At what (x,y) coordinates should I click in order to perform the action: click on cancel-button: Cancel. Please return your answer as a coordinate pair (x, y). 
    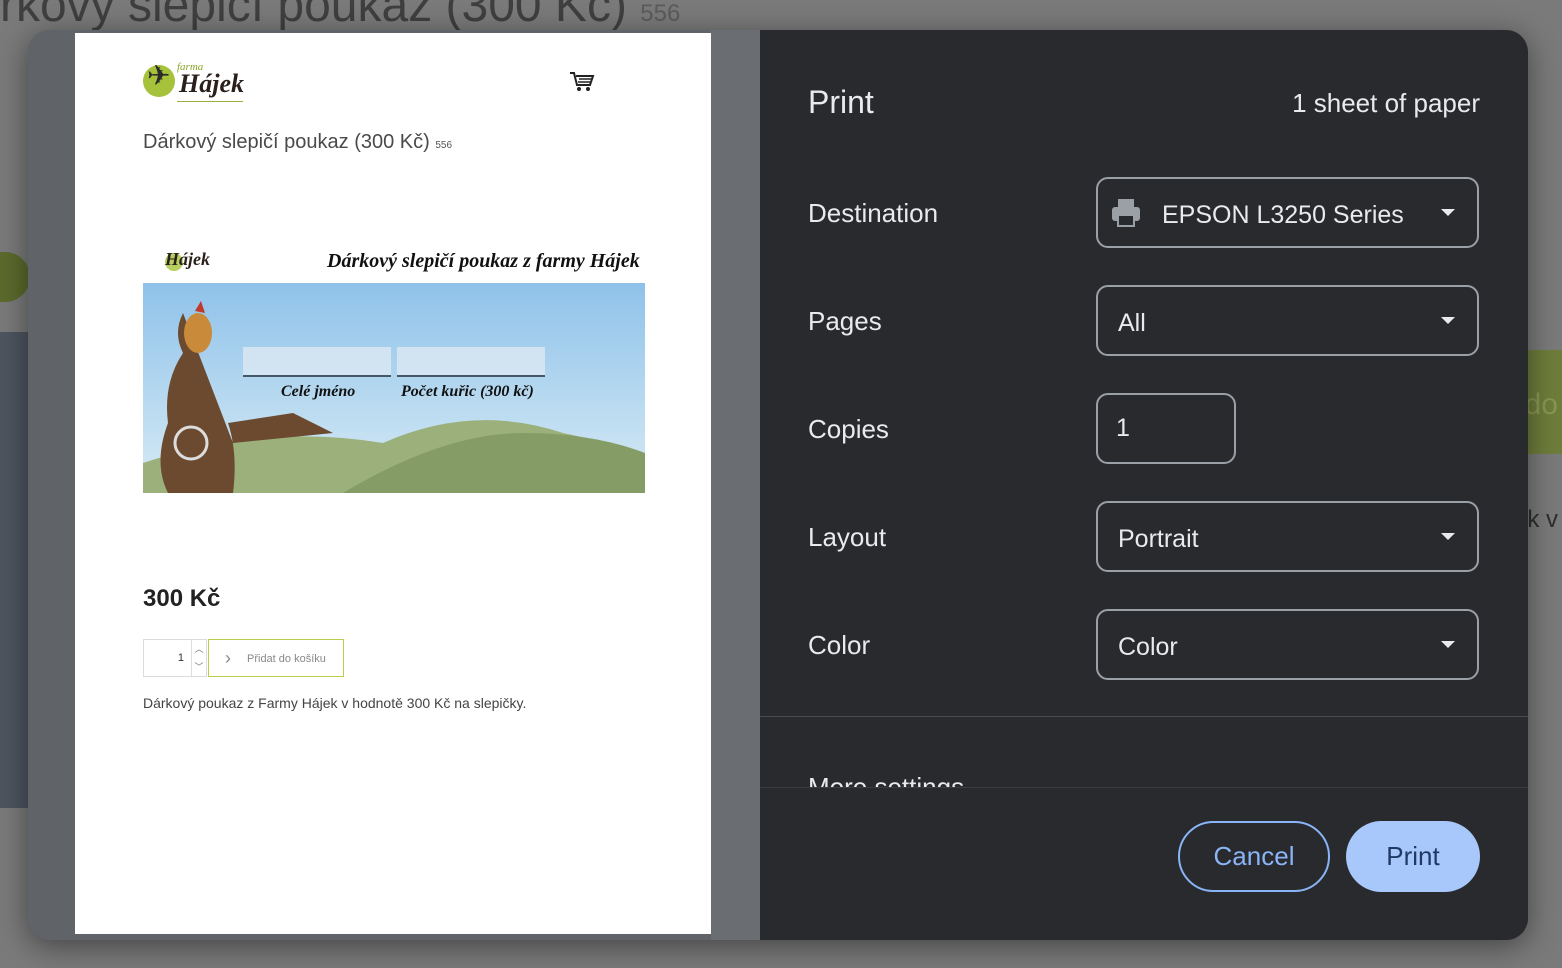
    Looking at the image, I should click on (1254, 856).